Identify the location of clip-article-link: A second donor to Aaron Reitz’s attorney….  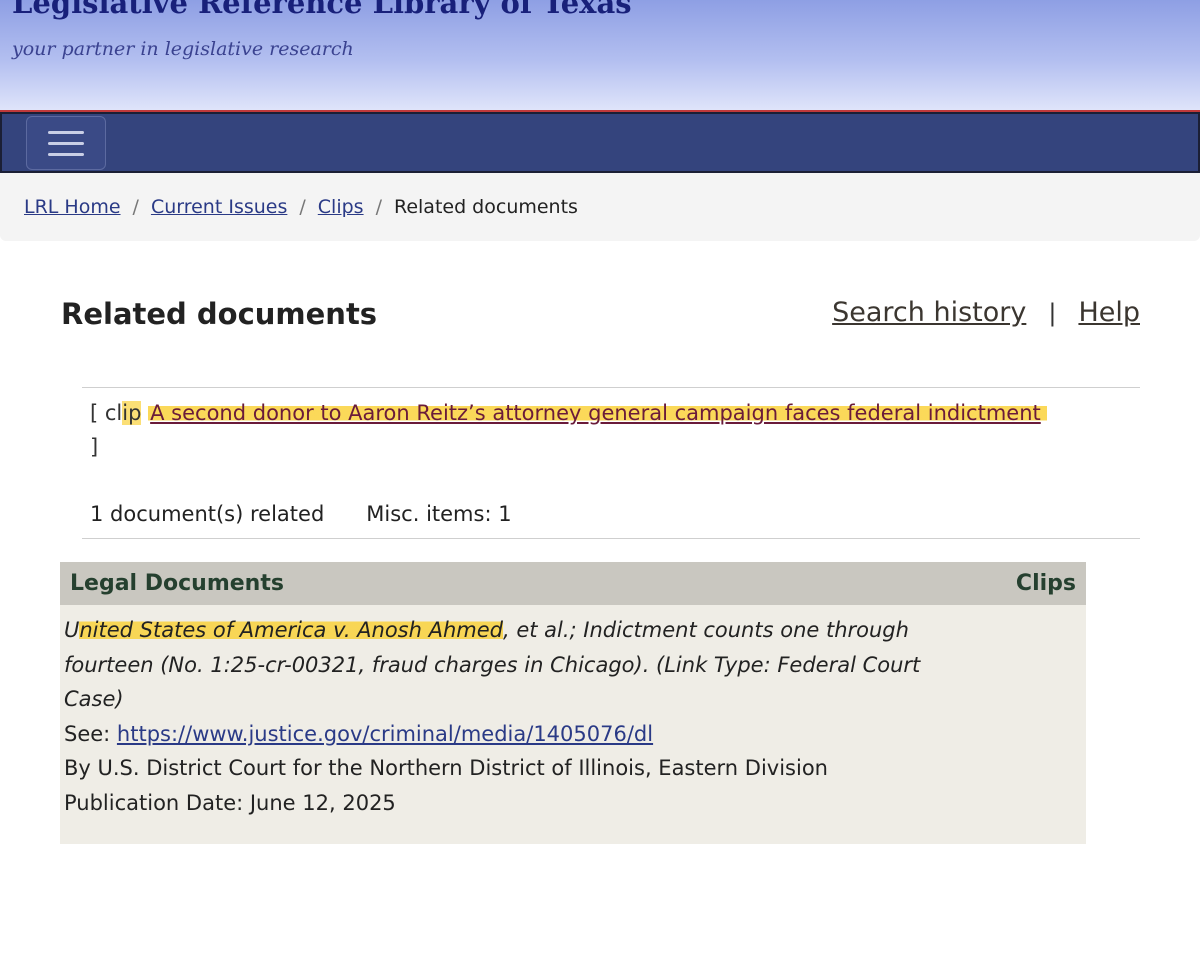
(597, 413).